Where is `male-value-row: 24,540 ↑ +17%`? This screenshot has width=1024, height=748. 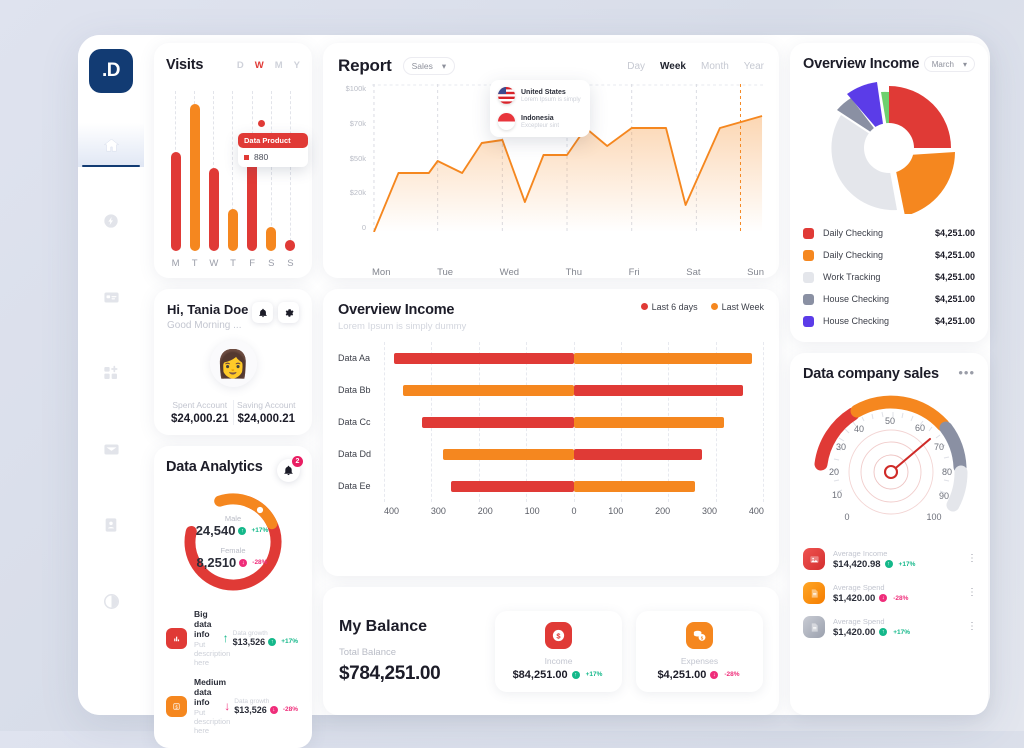 male-value-row: 24,540 ↑ +17% is located at coordinates (233, 530).